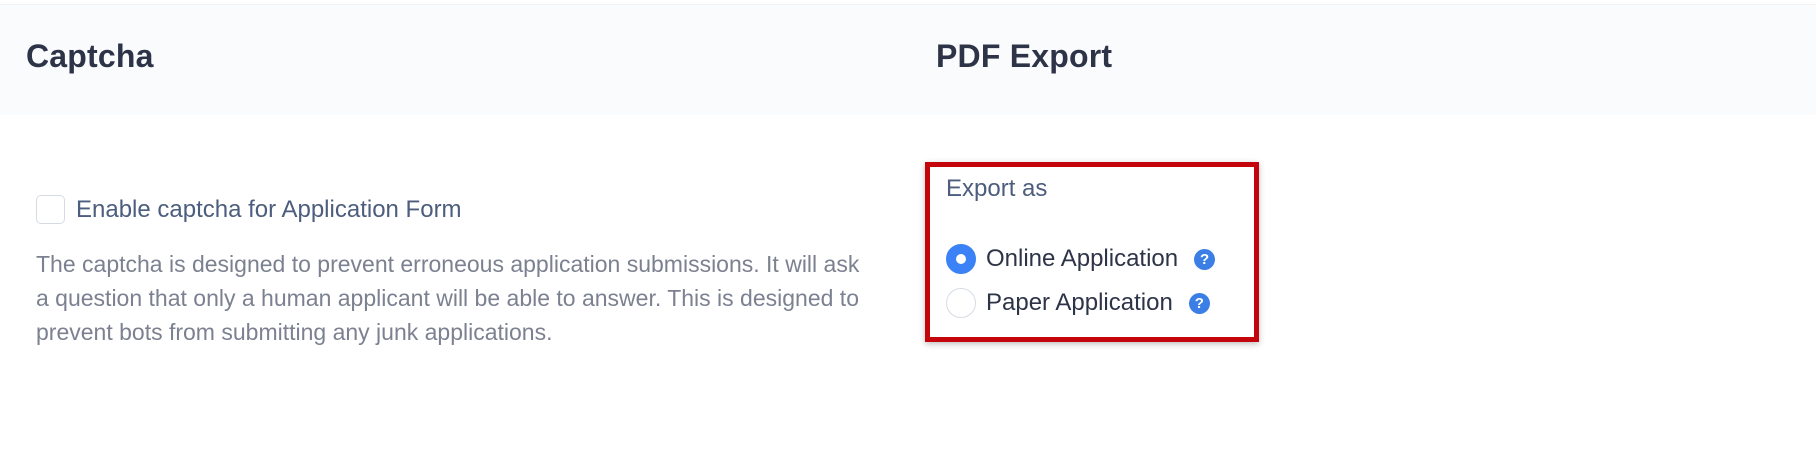 The width and height of the screenshot is (1816, 458). What do you see at coordinates (997, 188) in the screenshot?
I see `export-as-label: Export as` at bounding box center [997, 188].